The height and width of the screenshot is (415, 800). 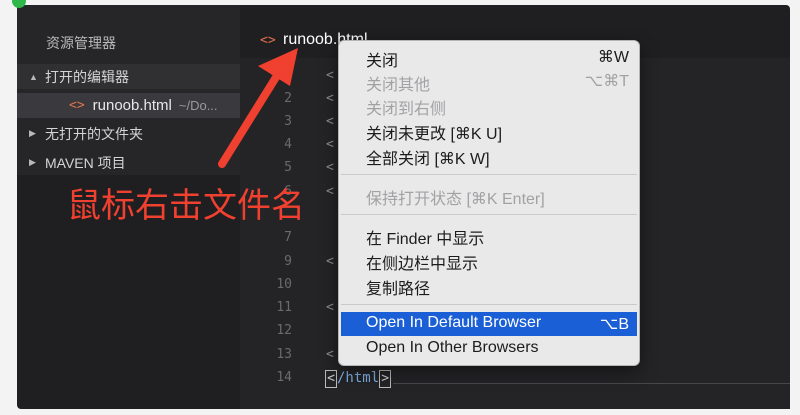 What do you see at coordinates (489, 260) in the screenshot?
I see `menu-item-reveal-in-sidebar: 在侧边栏中显示` at bounding box center [489, 260].